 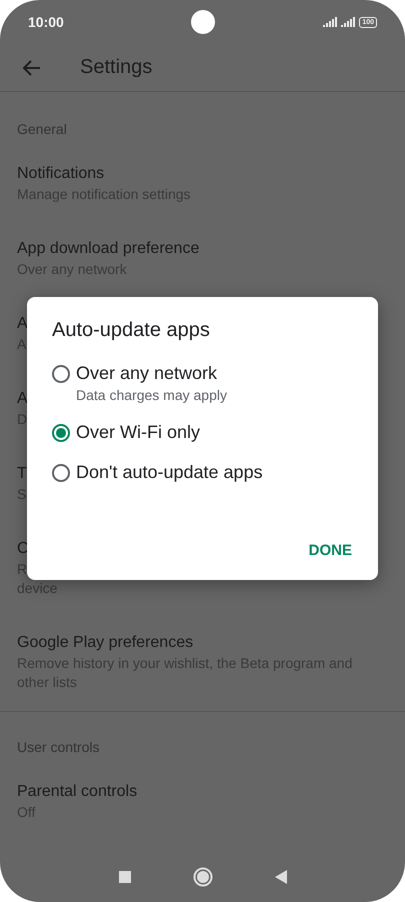 I want to click on option-label: Over any network, so click(x=151, y=373).